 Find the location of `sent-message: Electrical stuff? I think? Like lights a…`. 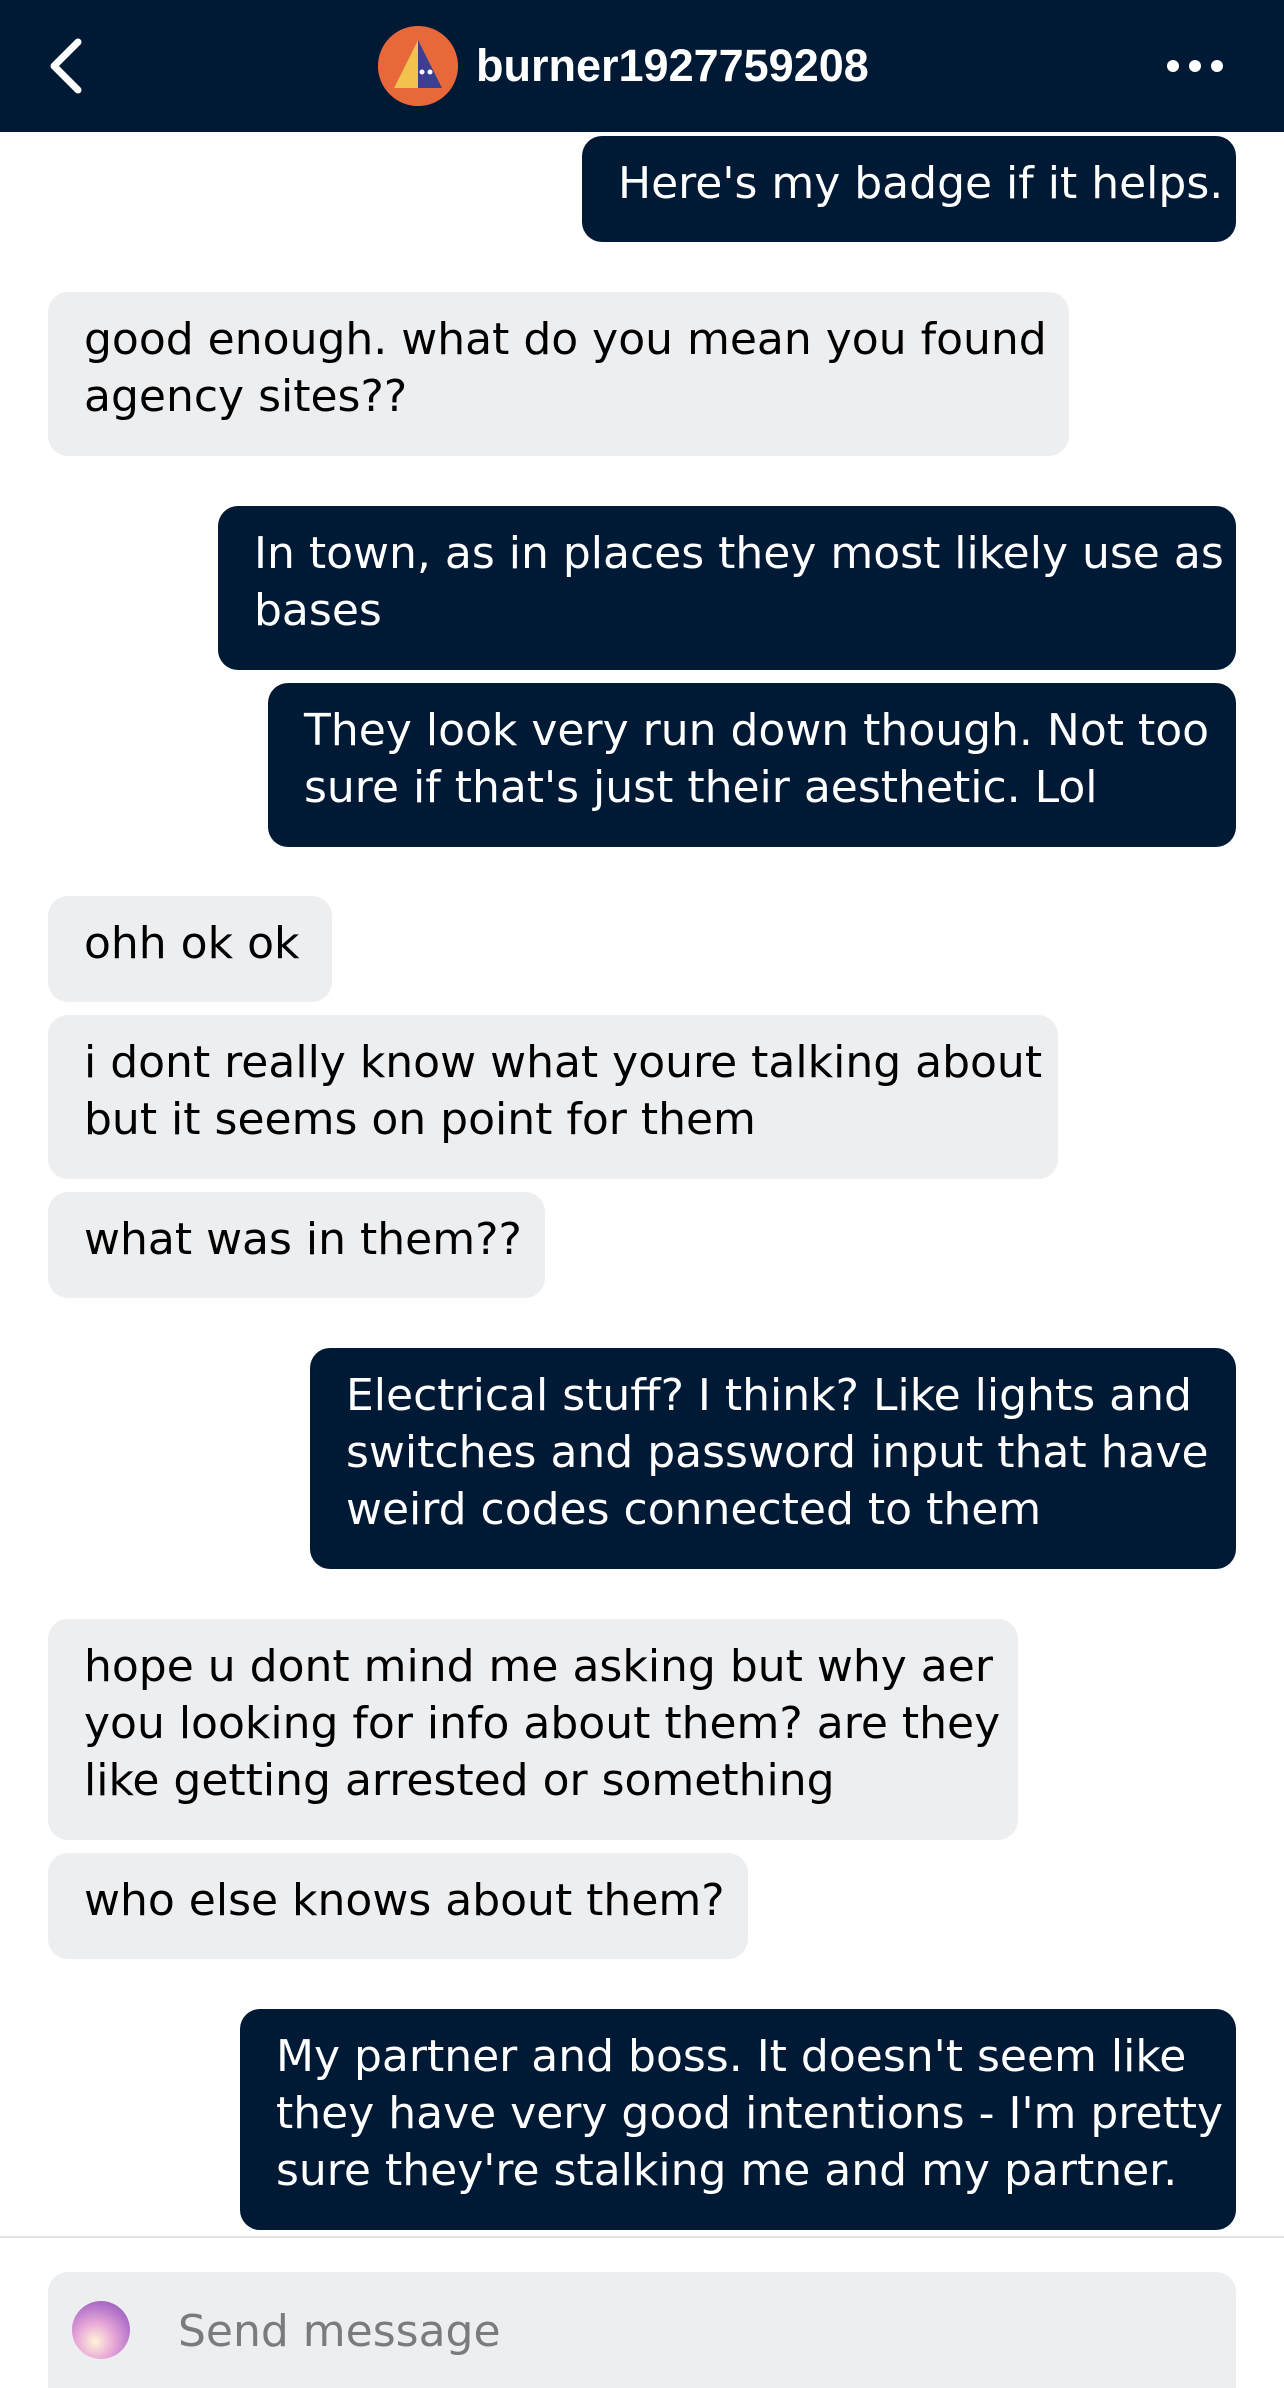

sent-message: Electrical stuff? I think? Like lights a… is located at coordinates (773, 1458).